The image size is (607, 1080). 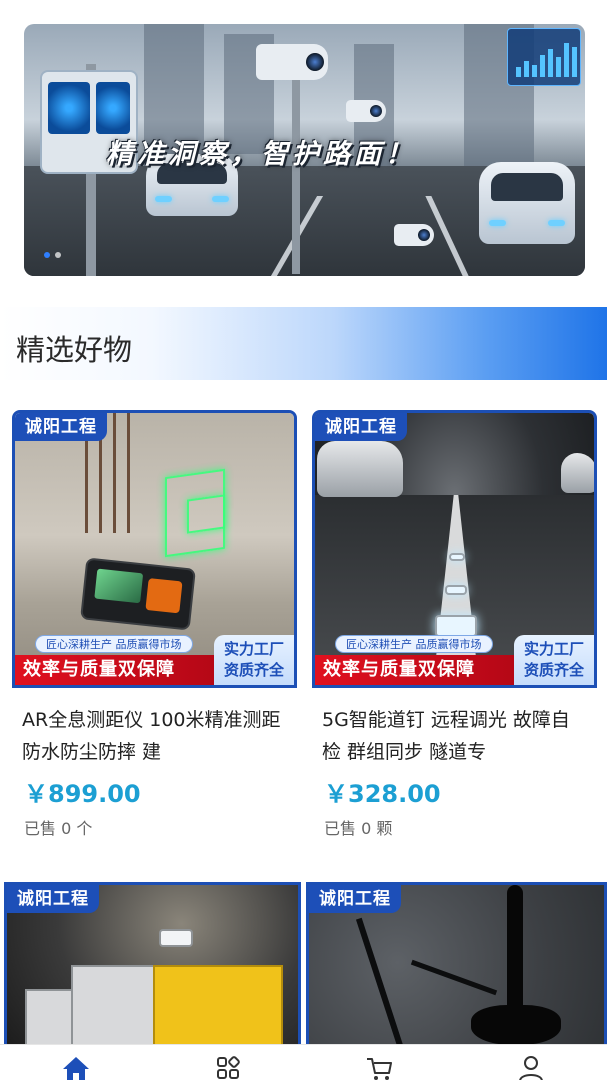 I want to click on product-price: ￥899.00, so click(x=82, y=794).